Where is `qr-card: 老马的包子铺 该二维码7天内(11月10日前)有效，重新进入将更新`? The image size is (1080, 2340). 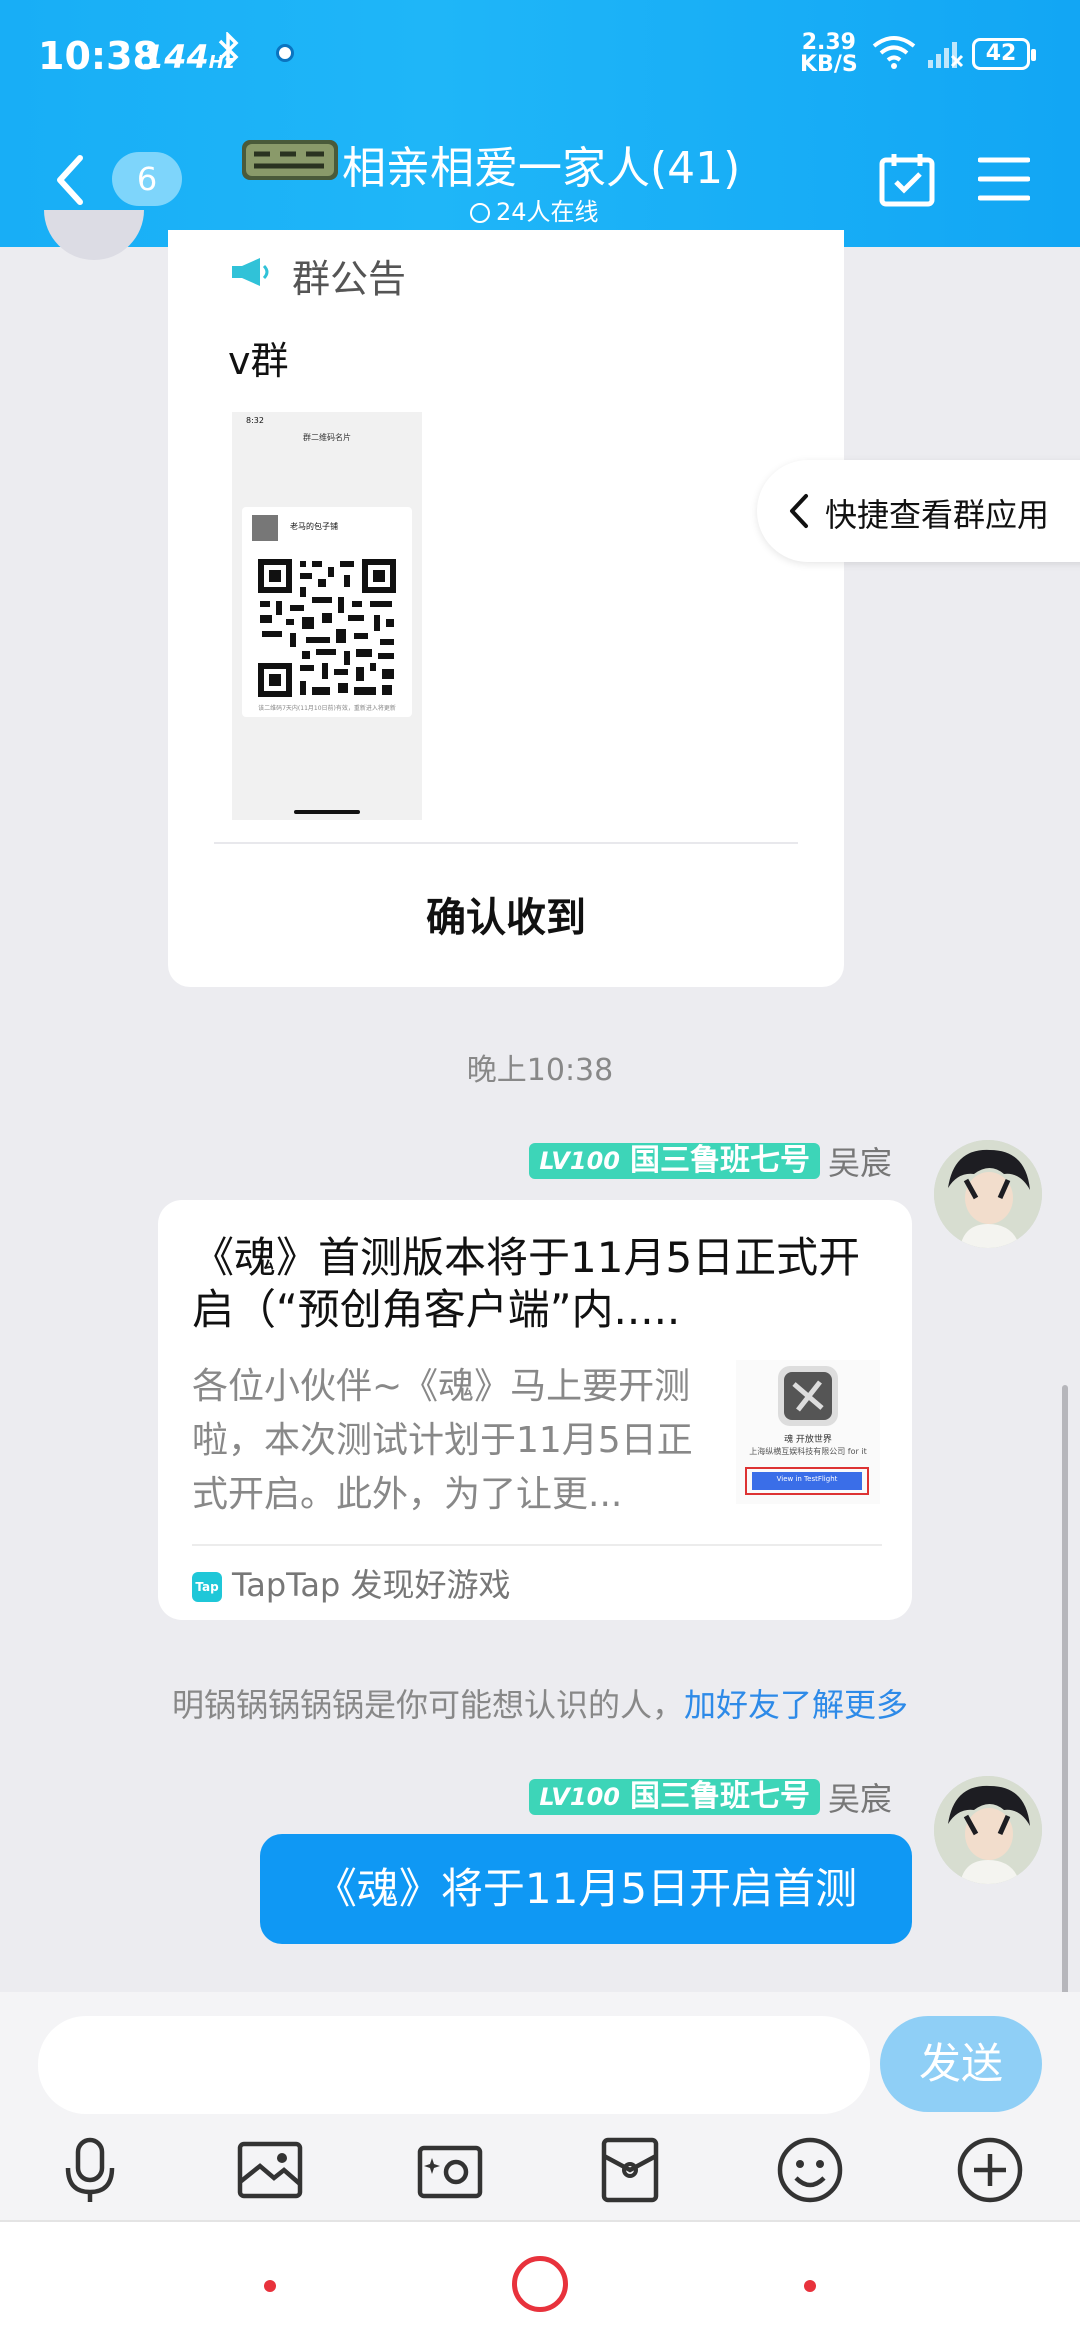
qr-card: 老马的包子铺 该二维码7天内(11月10日前)有效，重新进入将更新 is located at coordinates (327, 612).